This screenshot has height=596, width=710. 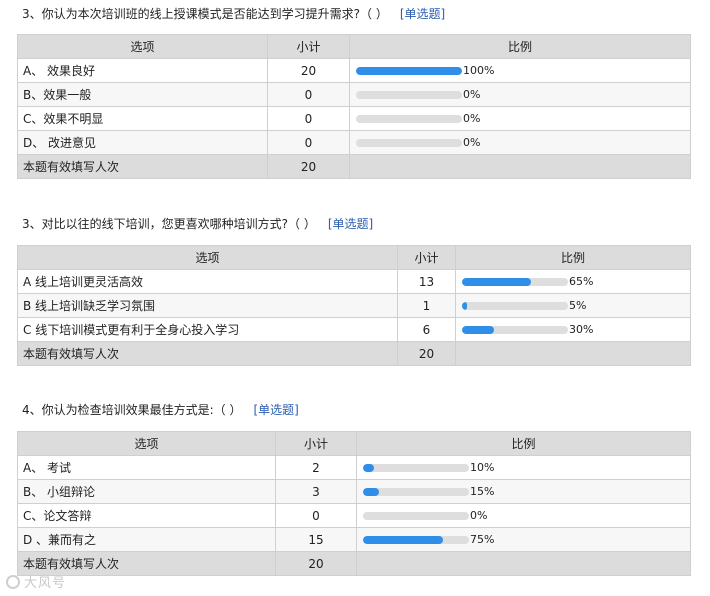 I want to click on option-label: D、 改进意见, so click(x=142, y=142).